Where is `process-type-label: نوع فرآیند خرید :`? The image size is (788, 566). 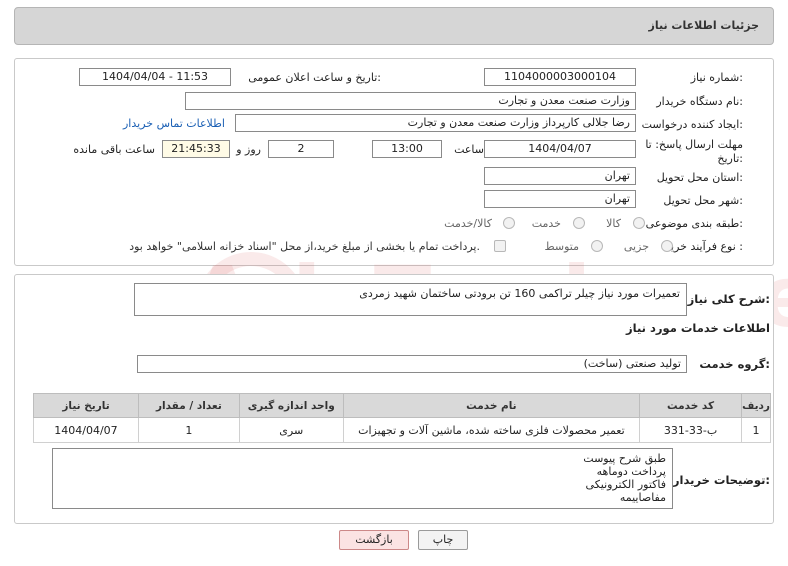 process-type-label: نوع فرآیند خرید : is located at coordinates (704, 246).